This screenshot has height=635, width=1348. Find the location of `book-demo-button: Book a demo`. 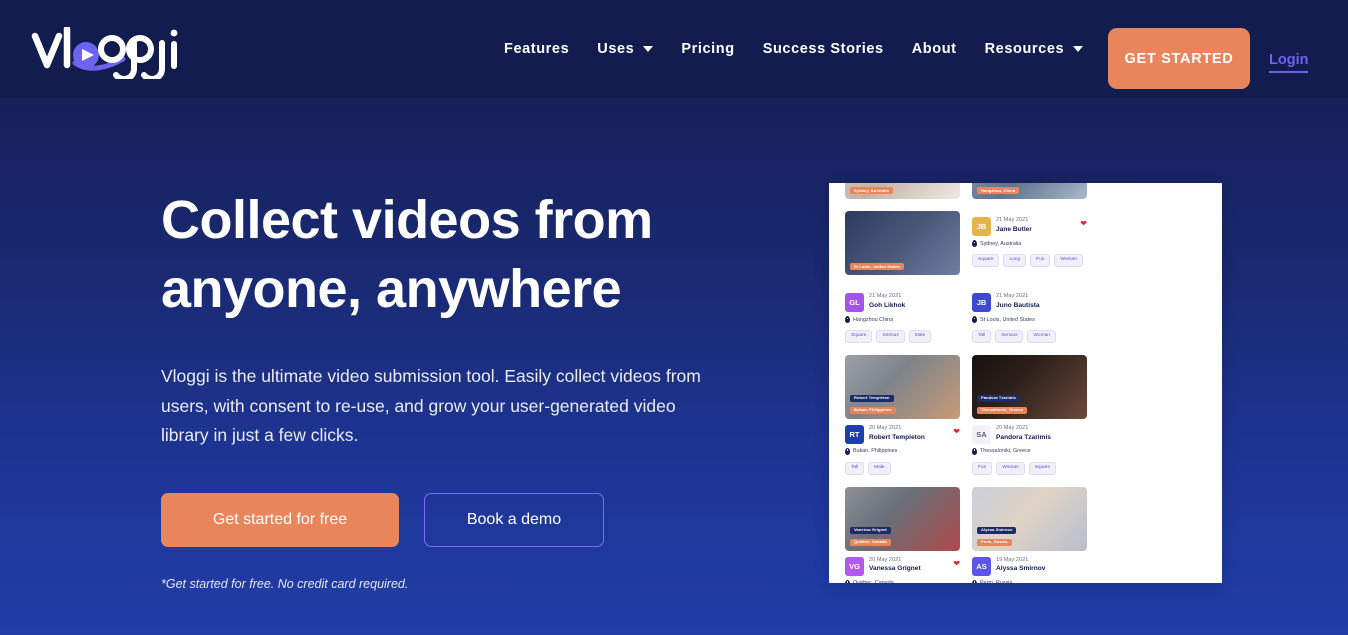

book-demo-button: Book a demo is located at coordinates (514, 520).